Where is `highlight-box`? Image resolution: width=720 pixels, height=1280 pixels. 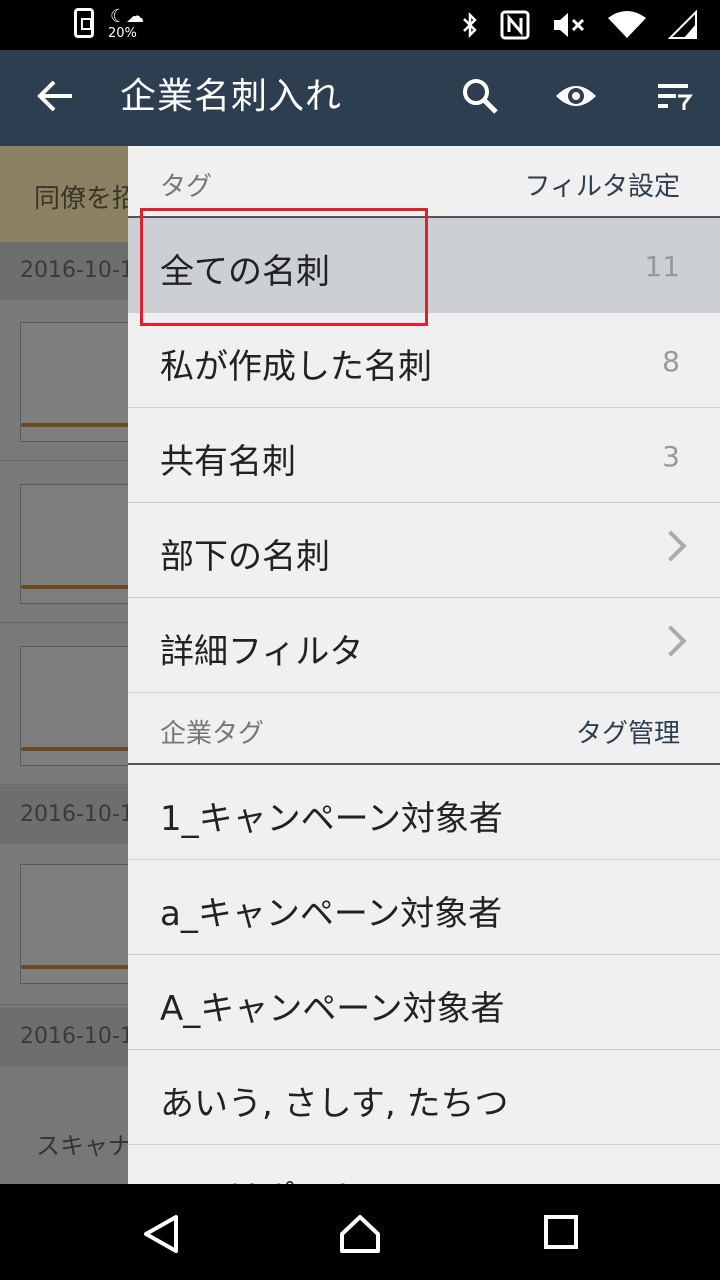 highlight-box is located at coordinates (284, 267).